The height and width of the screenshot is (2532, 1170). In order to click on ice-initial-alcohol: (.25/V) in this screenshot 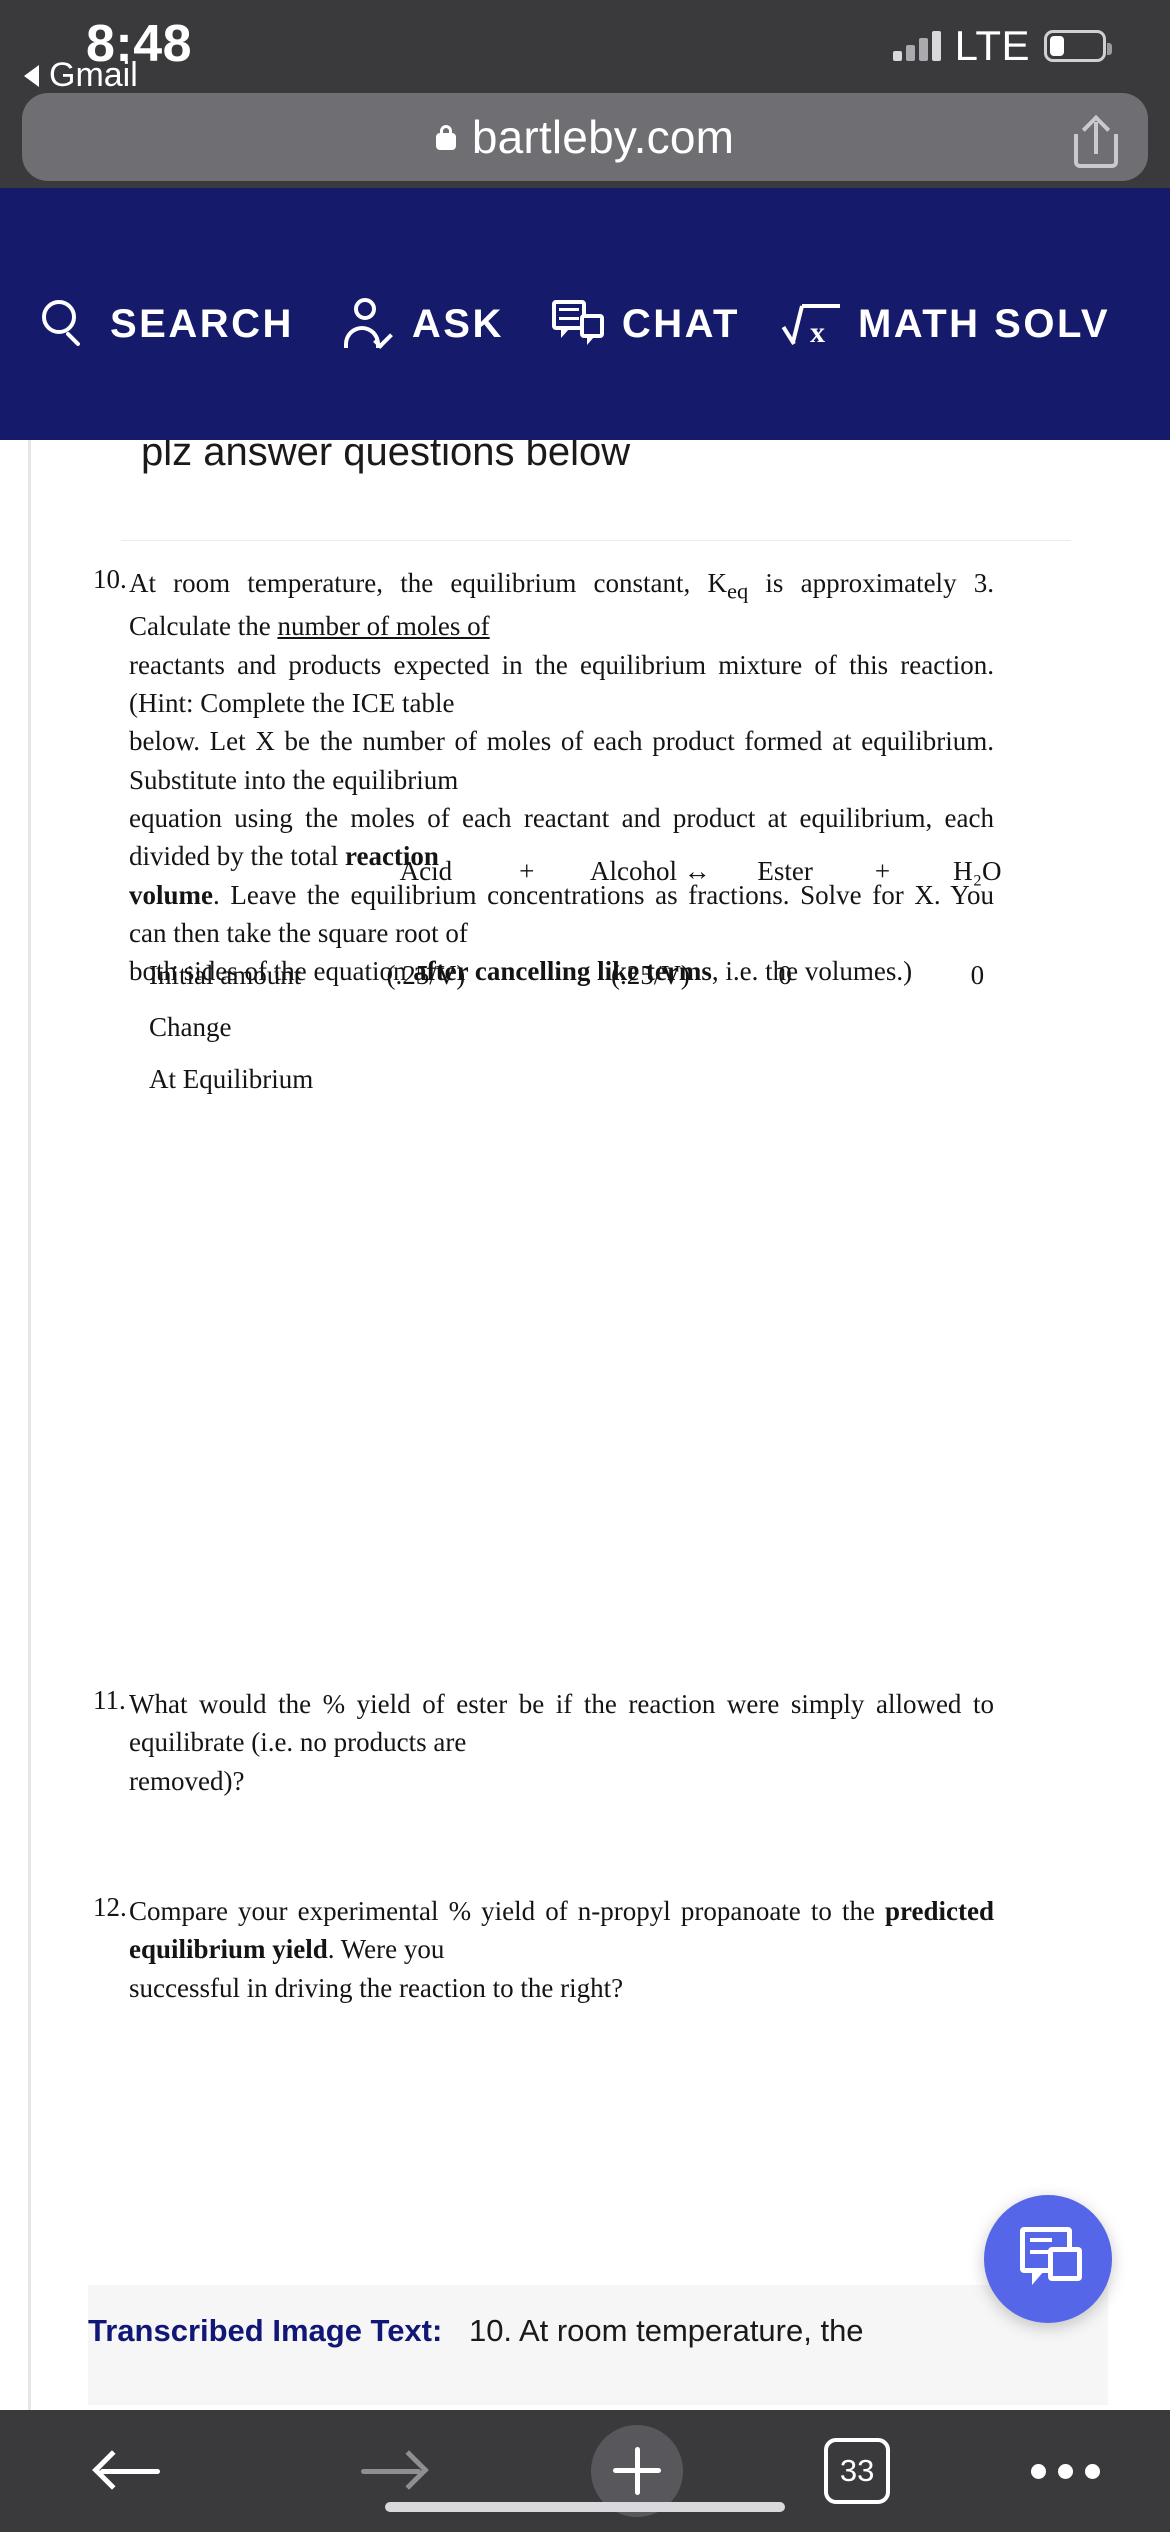, I will do `click(650, 974)`.